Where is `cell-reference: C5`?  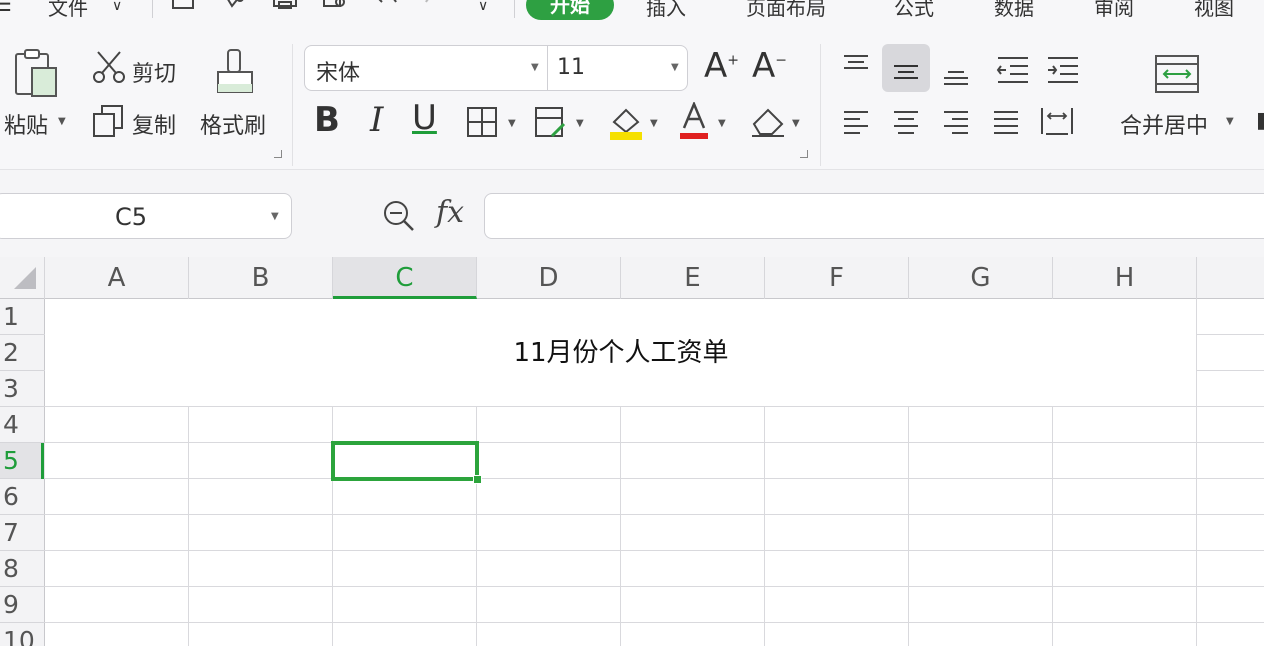 cell-reference: C5 is located at coordinates (131, 217).